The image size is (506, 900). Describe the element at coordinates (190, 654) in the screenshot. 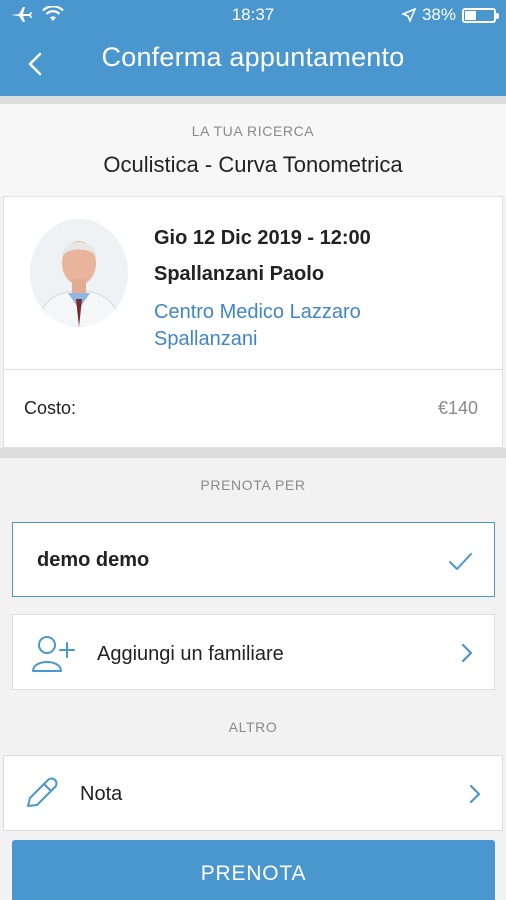

I see `add-family-label: Aggiungi un familiare` at that location.